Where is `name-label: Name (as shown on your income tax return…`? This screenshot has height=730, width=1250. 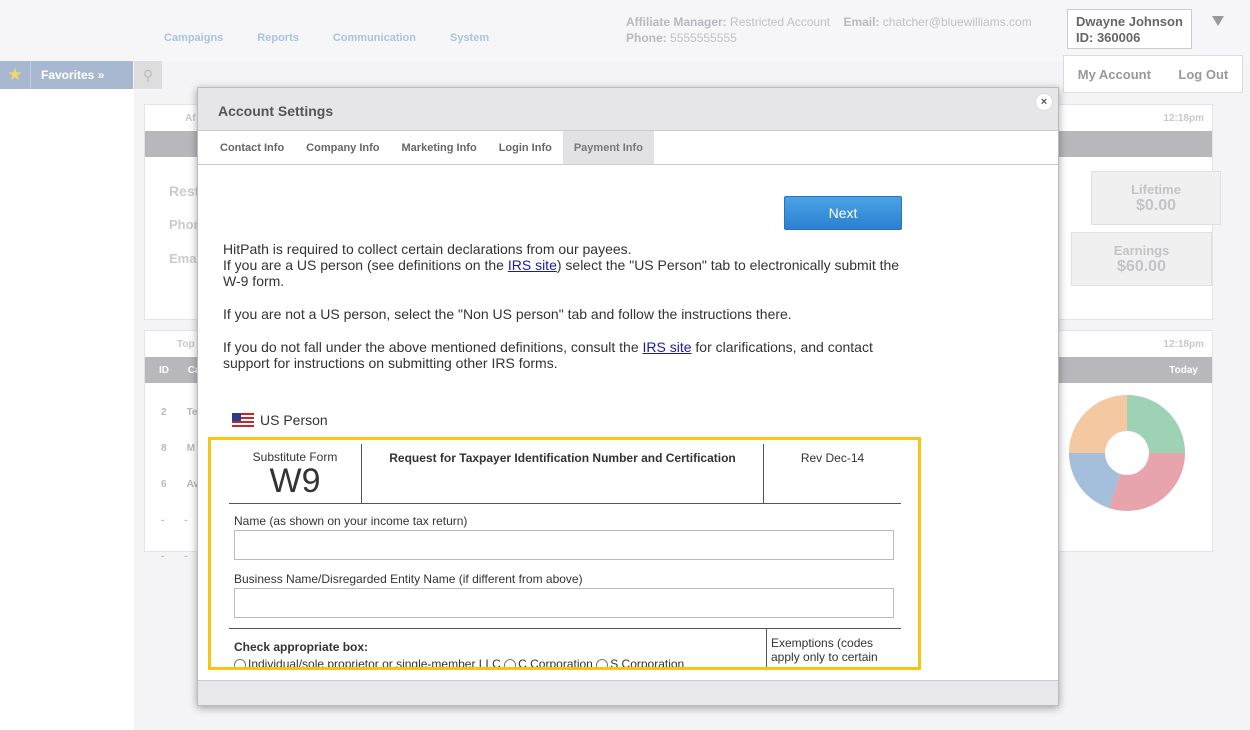 name-label: Name (as shown on your income tax return… is located at coordinates (351, 521).